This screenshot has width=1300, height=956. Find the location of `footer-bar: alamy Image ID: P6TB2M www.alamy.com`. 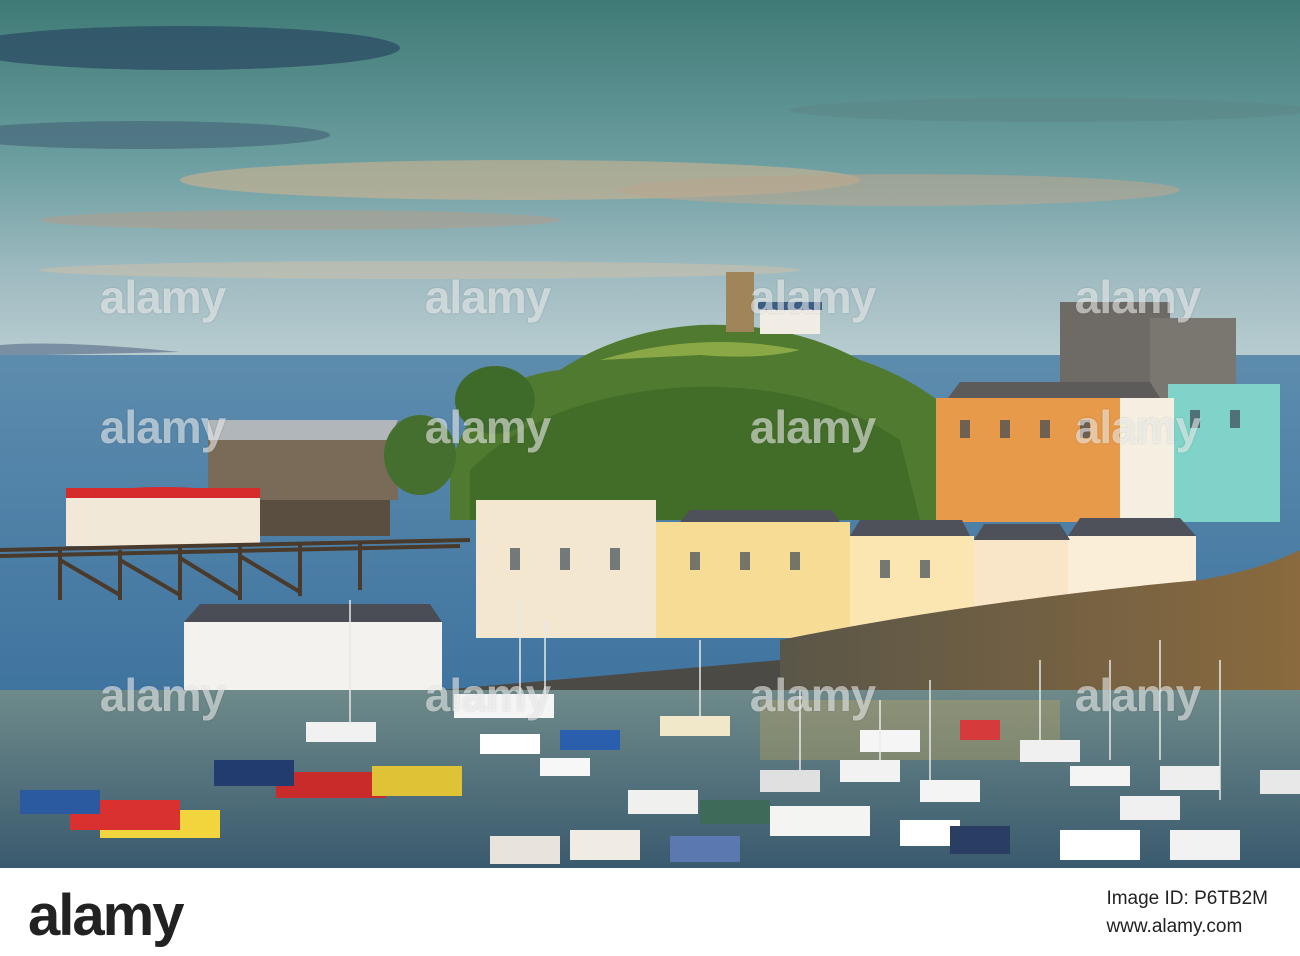

footer-bar: alamy Image ID: P6TB2M www.alamy.com is located at coordinates (650, 912).